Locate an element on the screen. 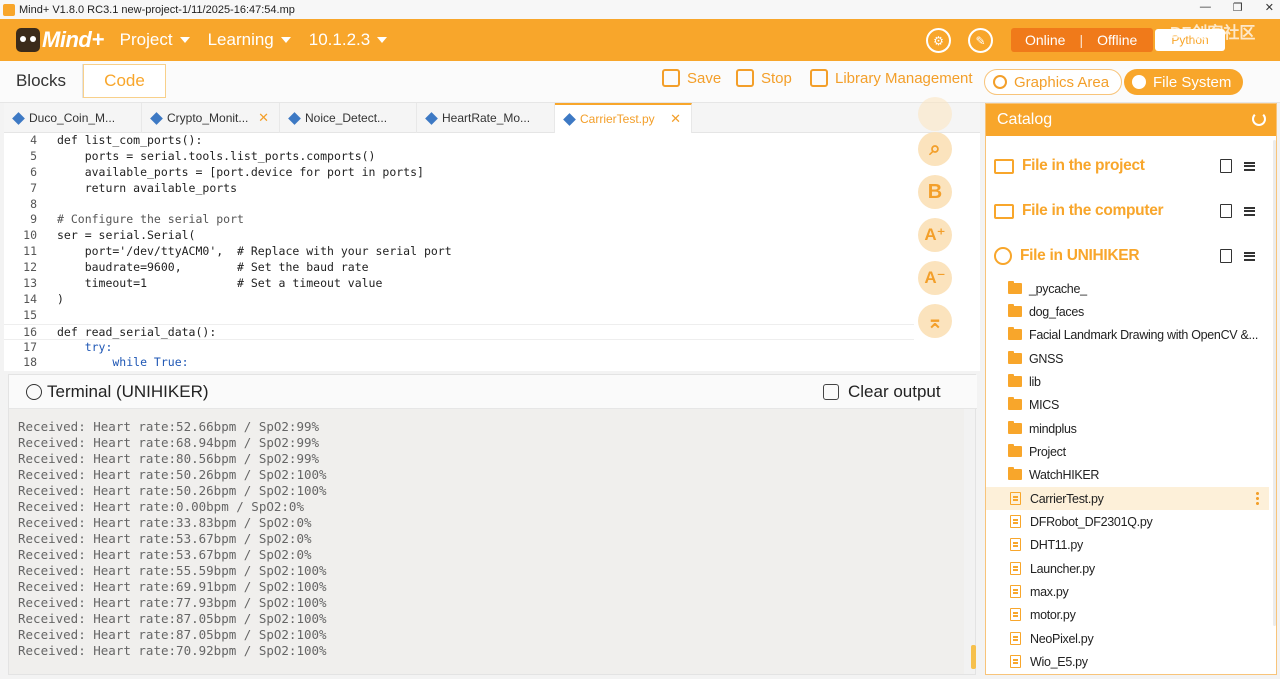 Image resolution: width=1280 pixels, height=679 pixels. clear-output-button: Clear output is located at coordinates (882, 392).